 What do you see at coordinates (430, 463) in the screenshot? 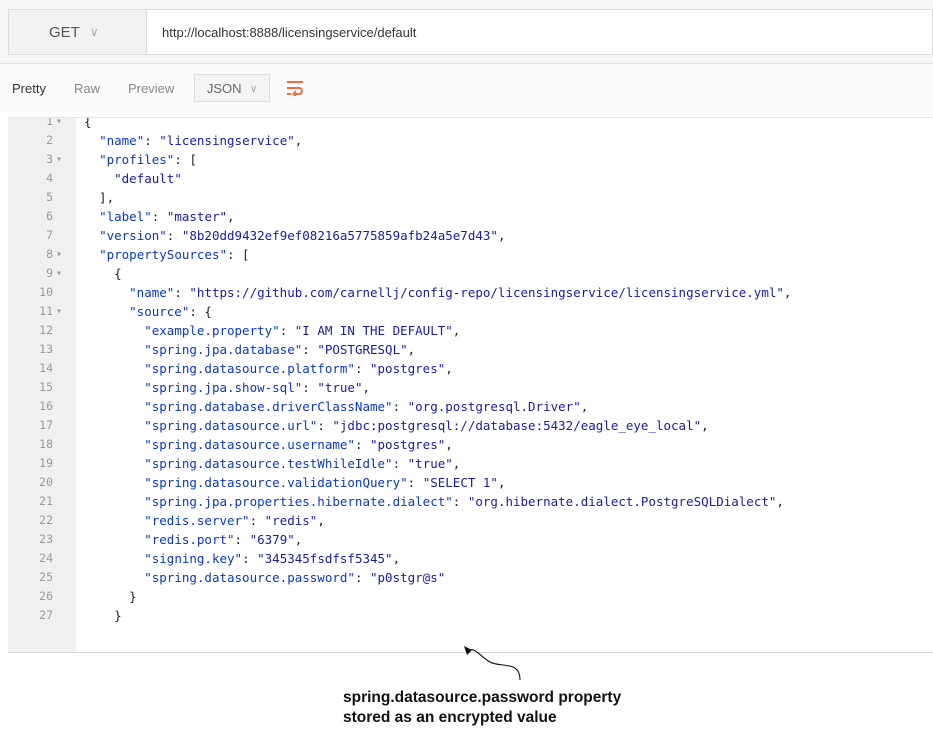
I see `json-value: "true"` at bounding box center [430, 463].